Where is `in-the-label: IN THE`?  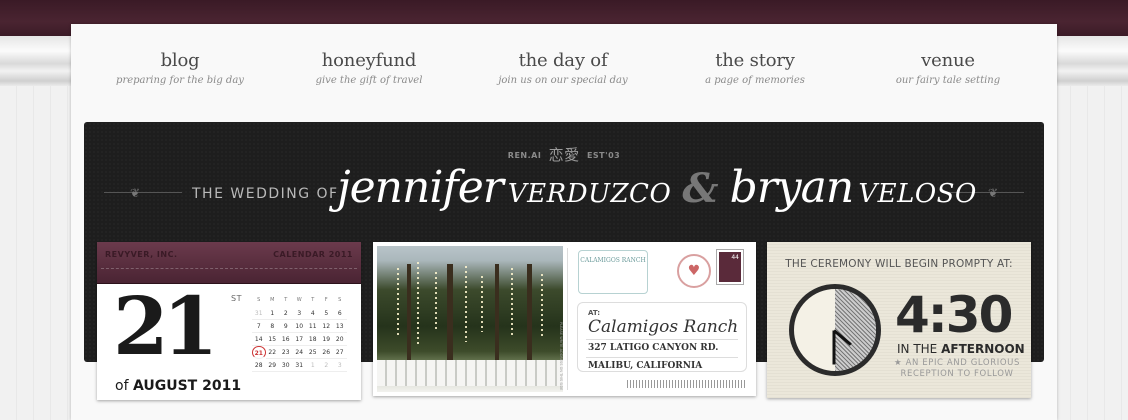 in-the-label: IN THE is located at coordinates (917, 349).